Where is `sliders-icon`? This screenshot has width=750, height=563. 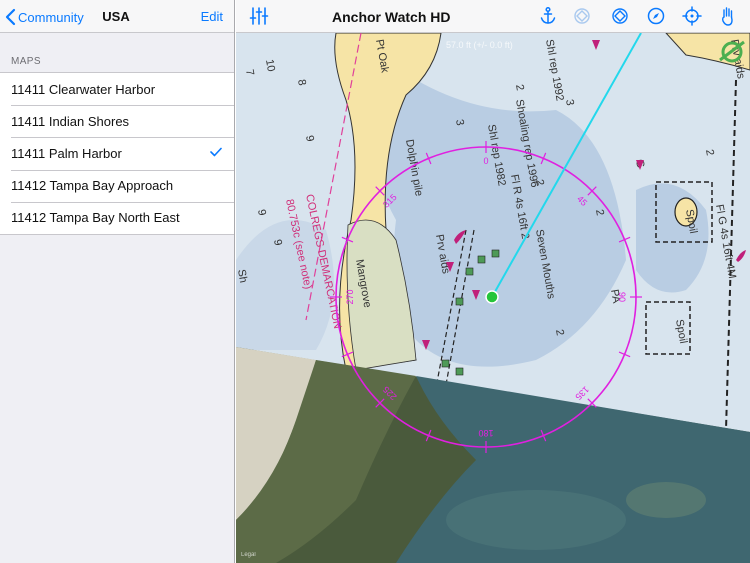 sliders-icon is located at coordinates (259, 16).